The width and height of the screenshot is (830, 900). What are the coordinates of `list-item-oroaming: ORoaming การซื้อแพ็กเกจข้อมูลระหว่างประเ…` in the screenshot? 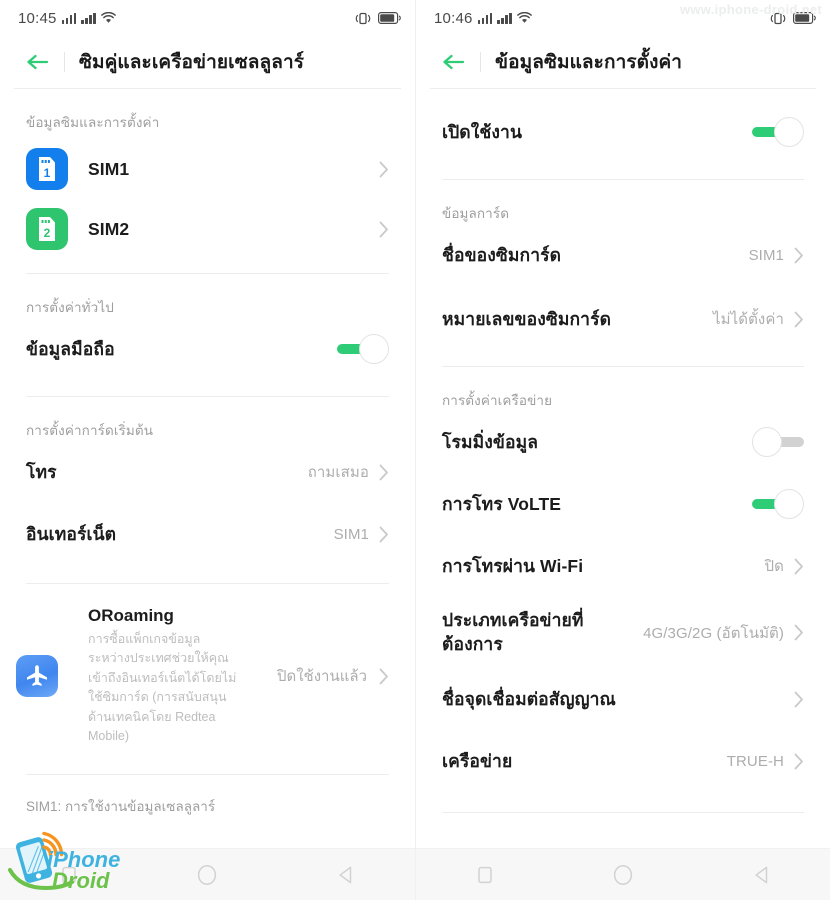 It's located at (202, 676).